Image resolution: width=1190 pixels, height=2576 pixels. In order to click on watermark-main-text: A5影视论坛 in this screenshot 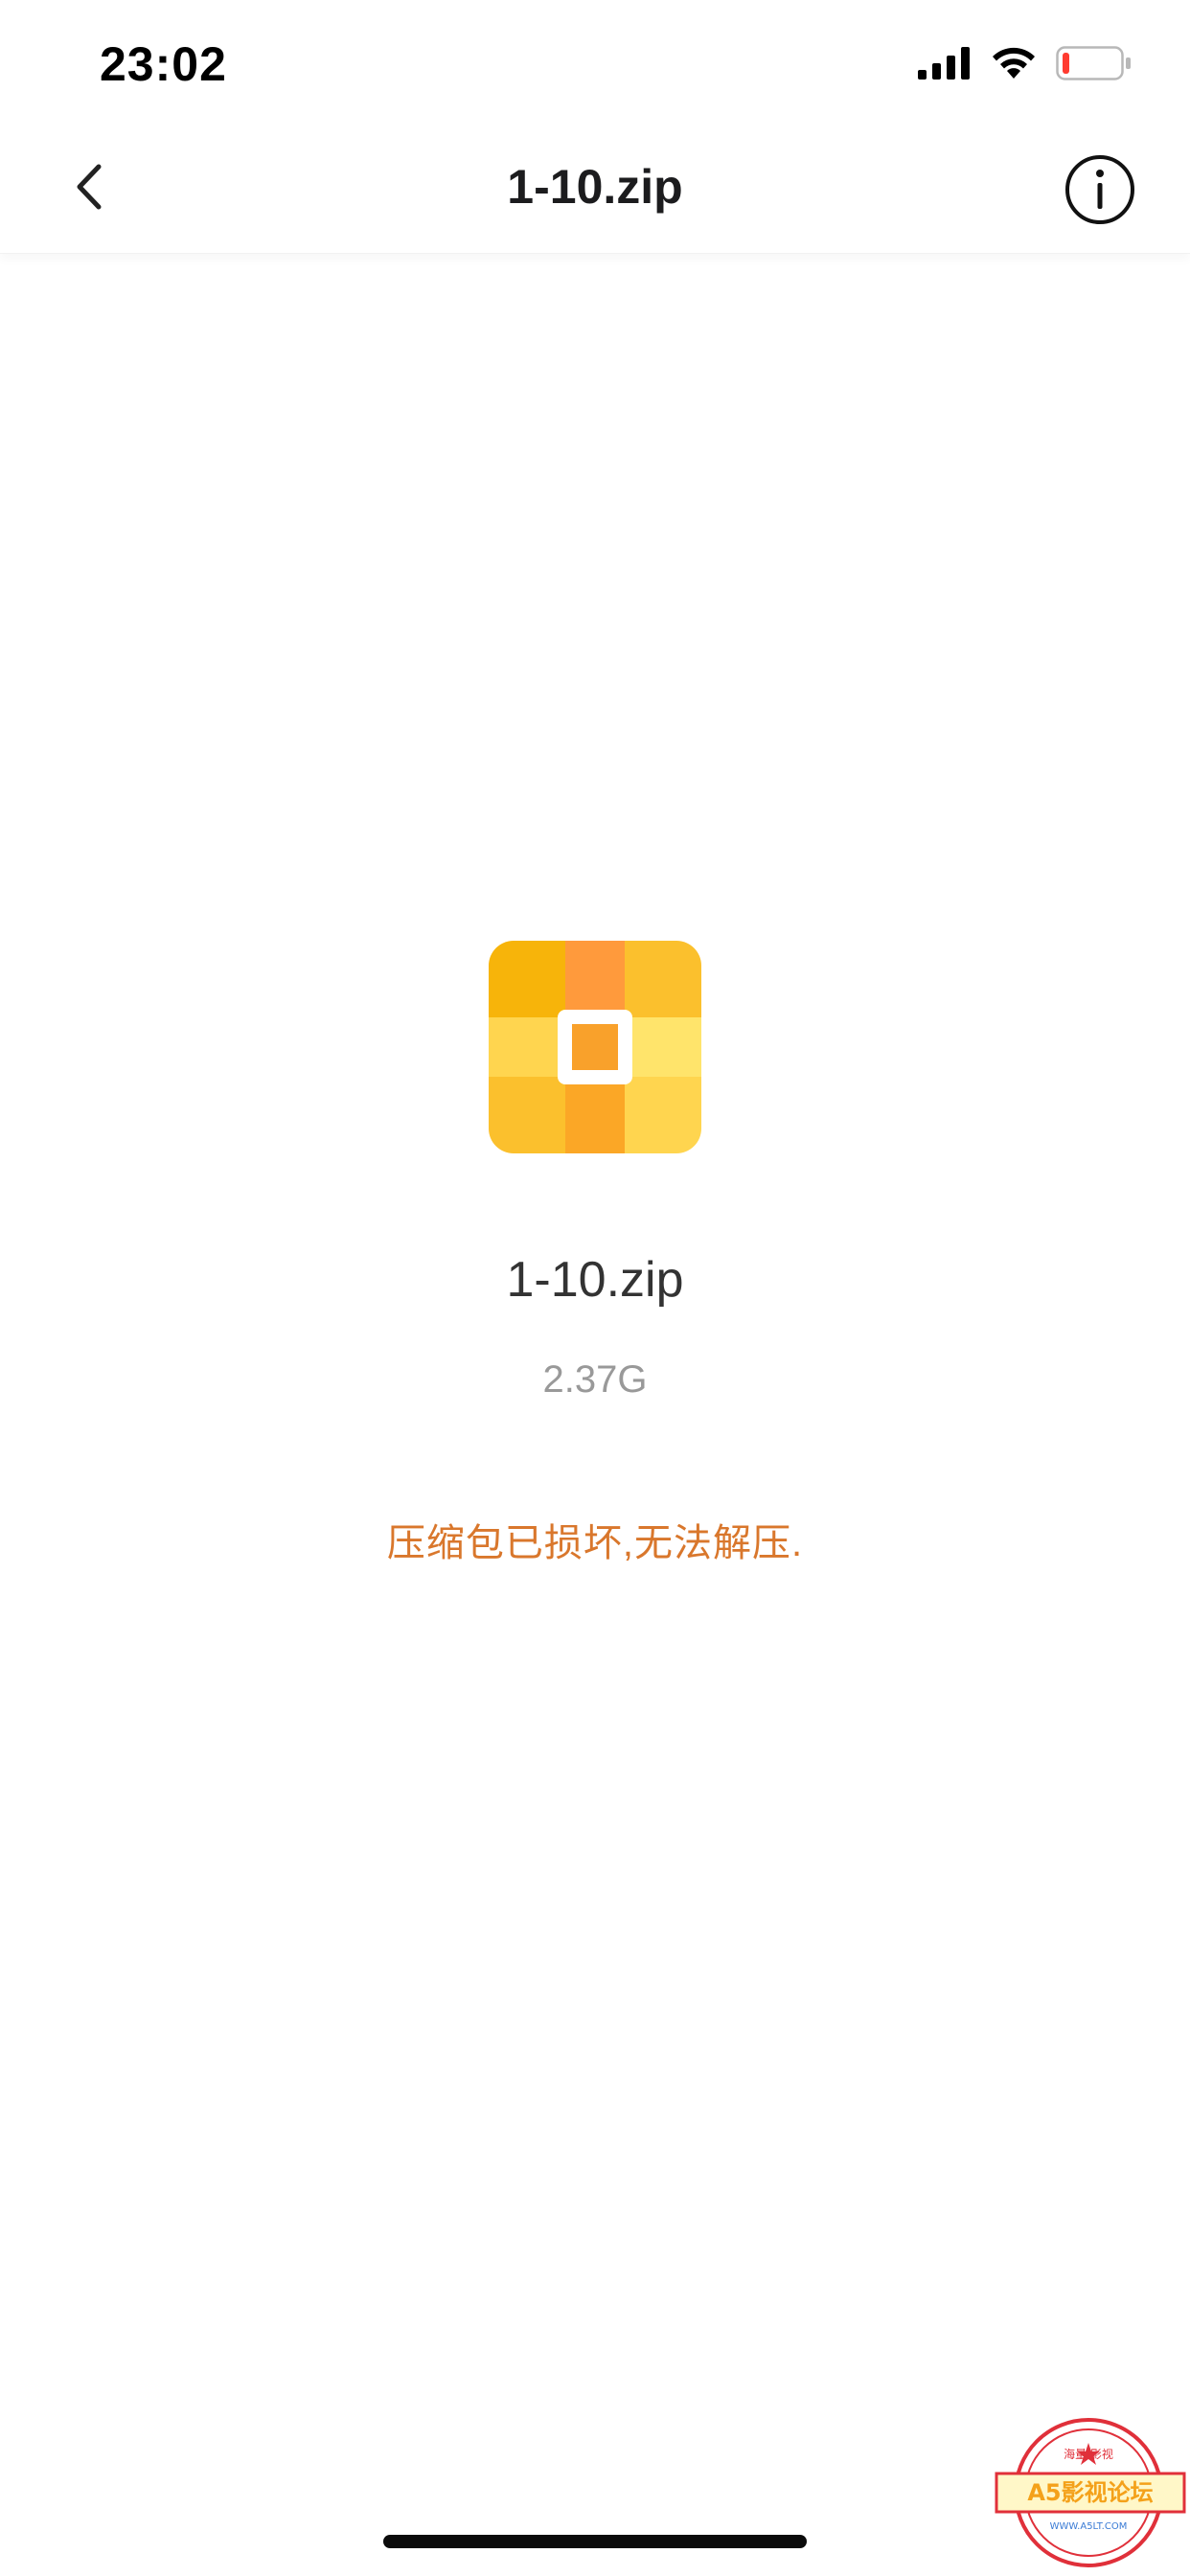, I will do `click(1090, 2493)`.